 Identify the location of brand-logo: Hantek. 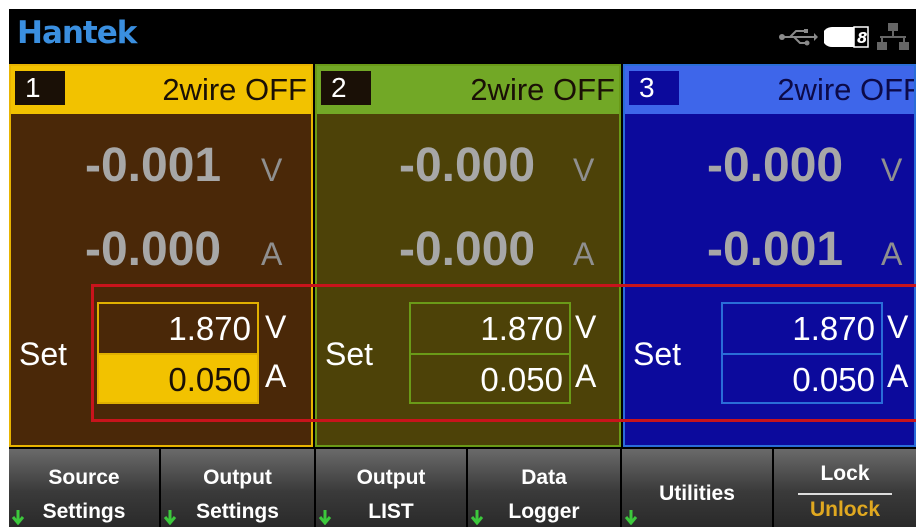
(77, 33).